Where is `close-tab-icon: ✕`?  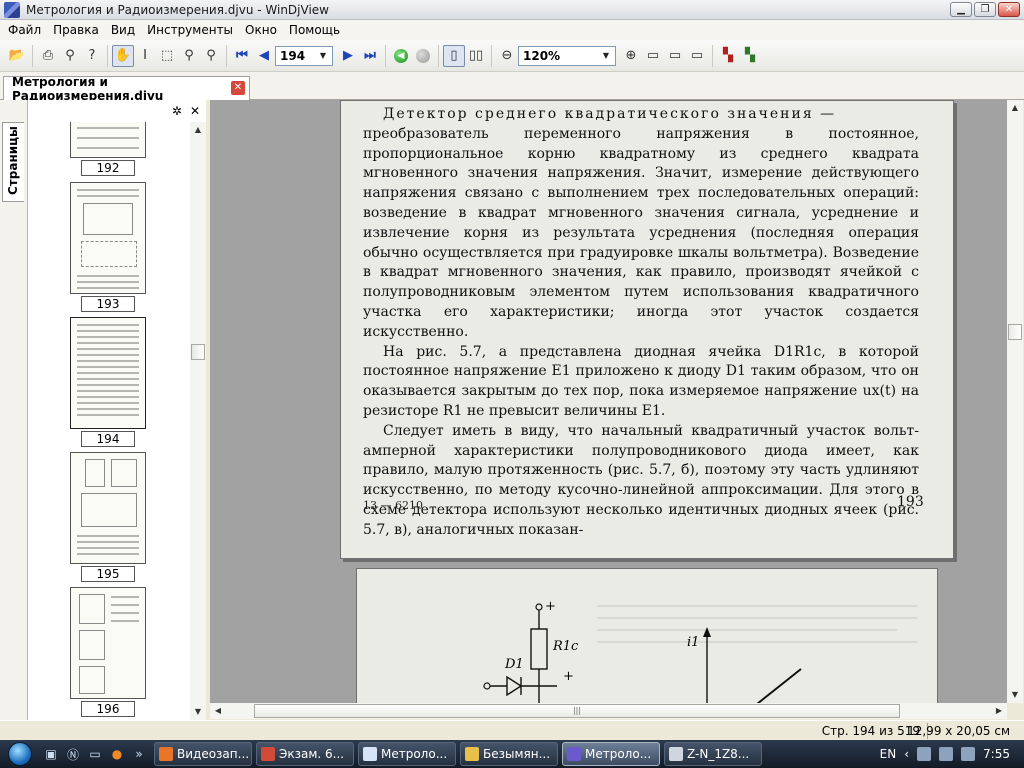 close-tab-icon: ✕ is located at coordinates (238, 88).